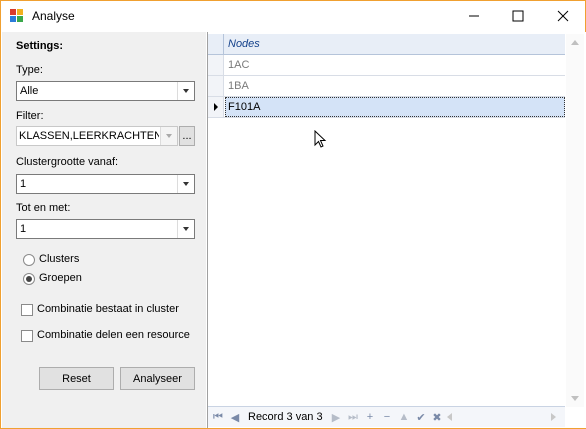 Image resolution: width=586 pixels, height=429 pixels. I want to click on grid-header-corner, so click(216, 44).